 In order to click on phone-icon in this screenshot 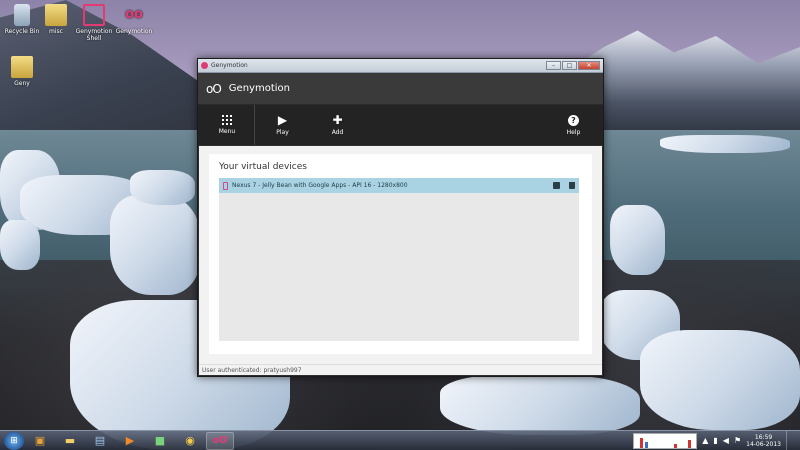, I will do `click(225, 185)`.